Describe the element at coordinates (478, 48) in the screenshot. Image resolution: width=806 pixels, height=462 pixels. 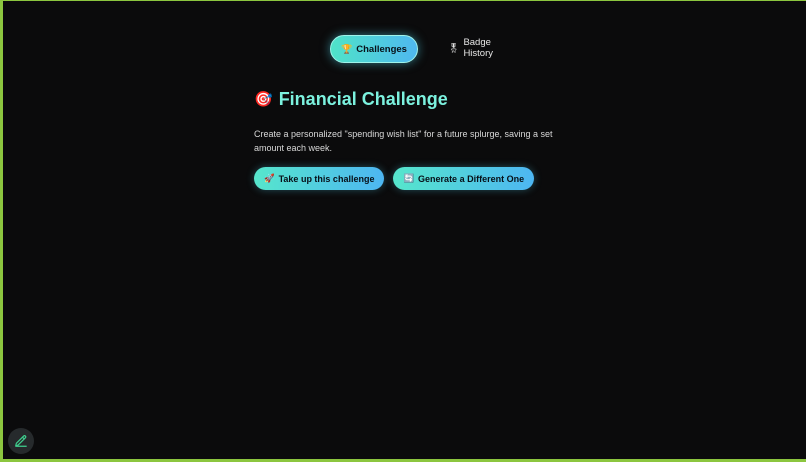
I see `tab-label: Badge History` at that location.